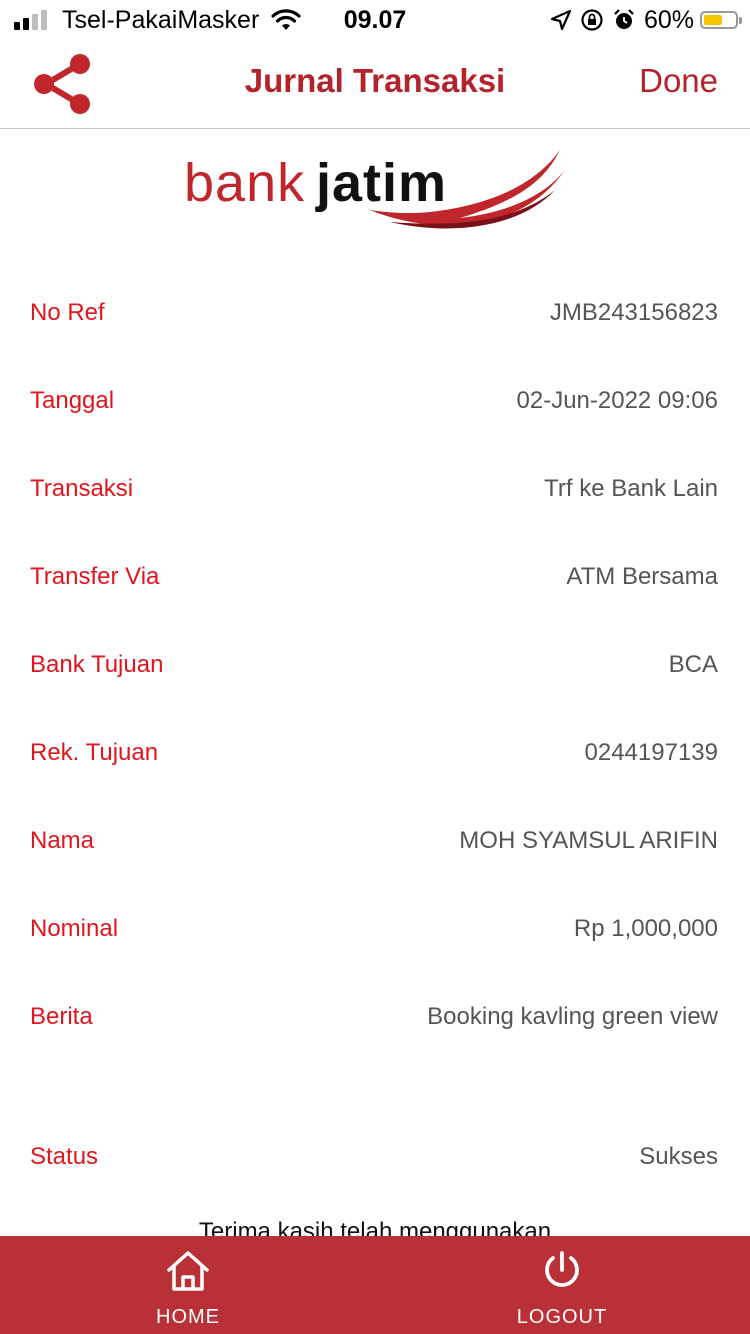 This screenshot has width=750, height=1334. I want to click on detail-label: Nominal, so click(74, 928).